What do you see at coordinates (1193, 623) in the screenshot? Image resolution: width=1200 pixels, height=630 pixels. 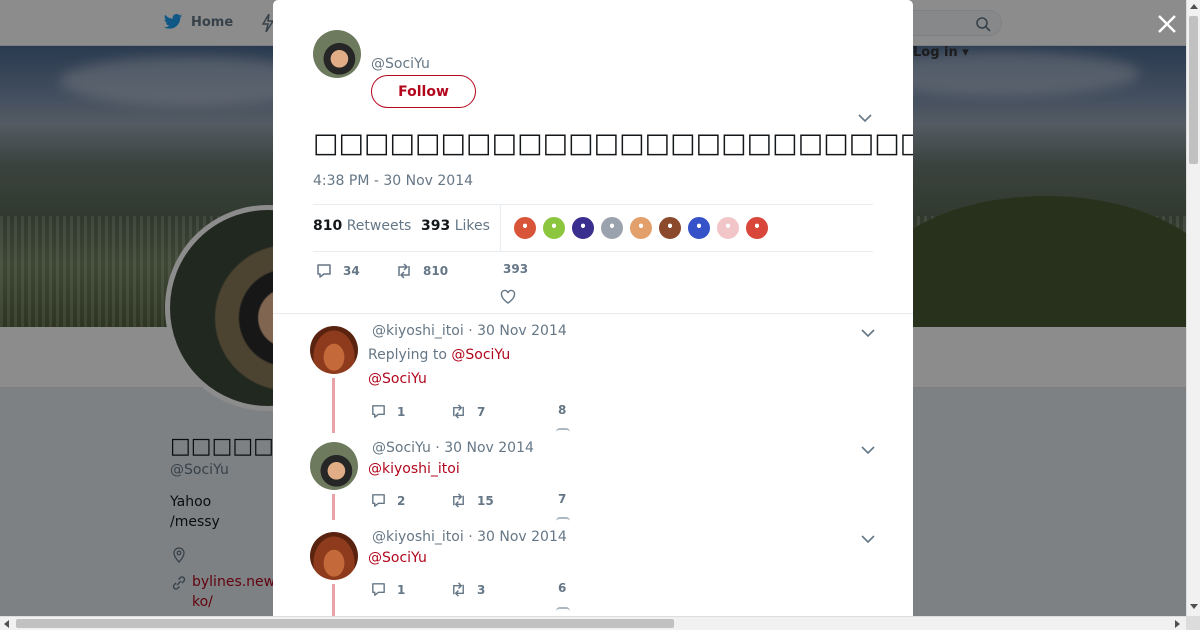 I see `scrollbar-corner` at bounding box center [1193, 623].